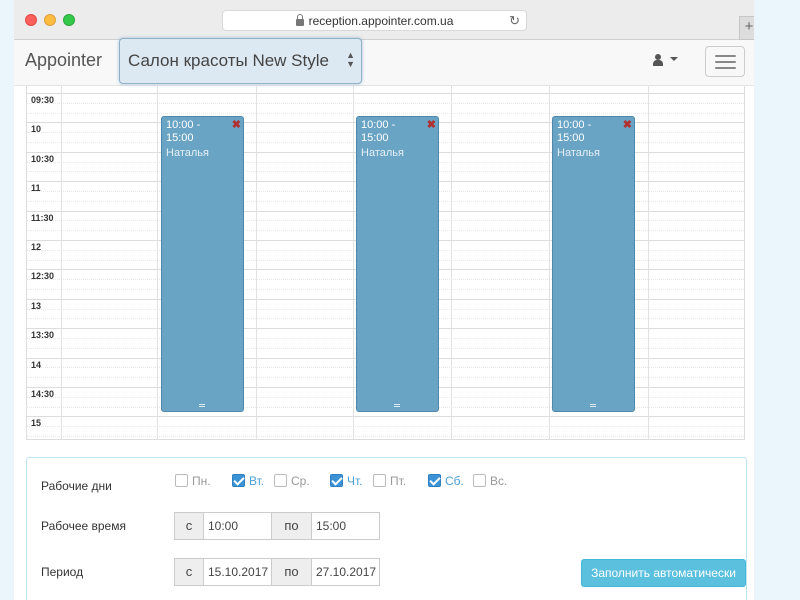  I want to click on salon-select: Салон красоты New Style ▲ ▼, so click(240, 61).